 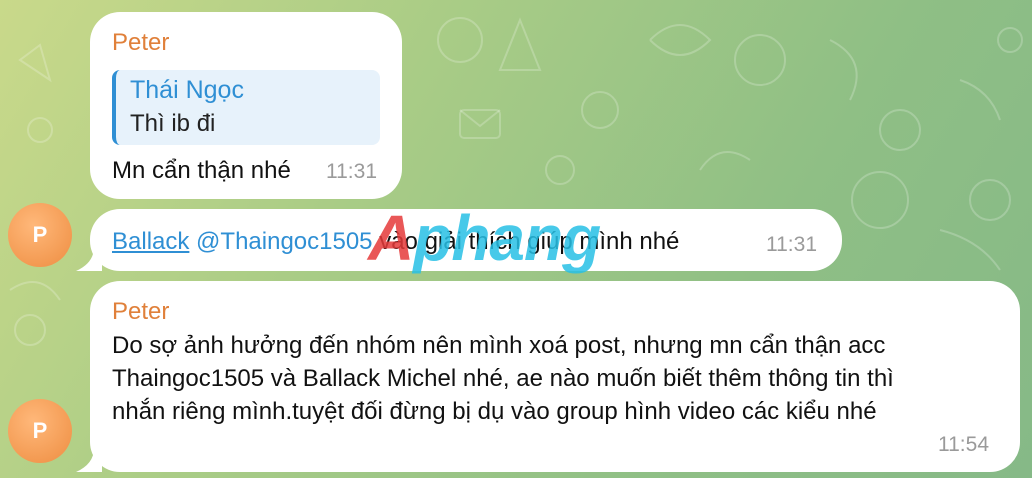 What do you see at coordinates (173, 123) in the screenshot?
I see `reply-text: Thì ib đi` at bounding box center [173, 123].